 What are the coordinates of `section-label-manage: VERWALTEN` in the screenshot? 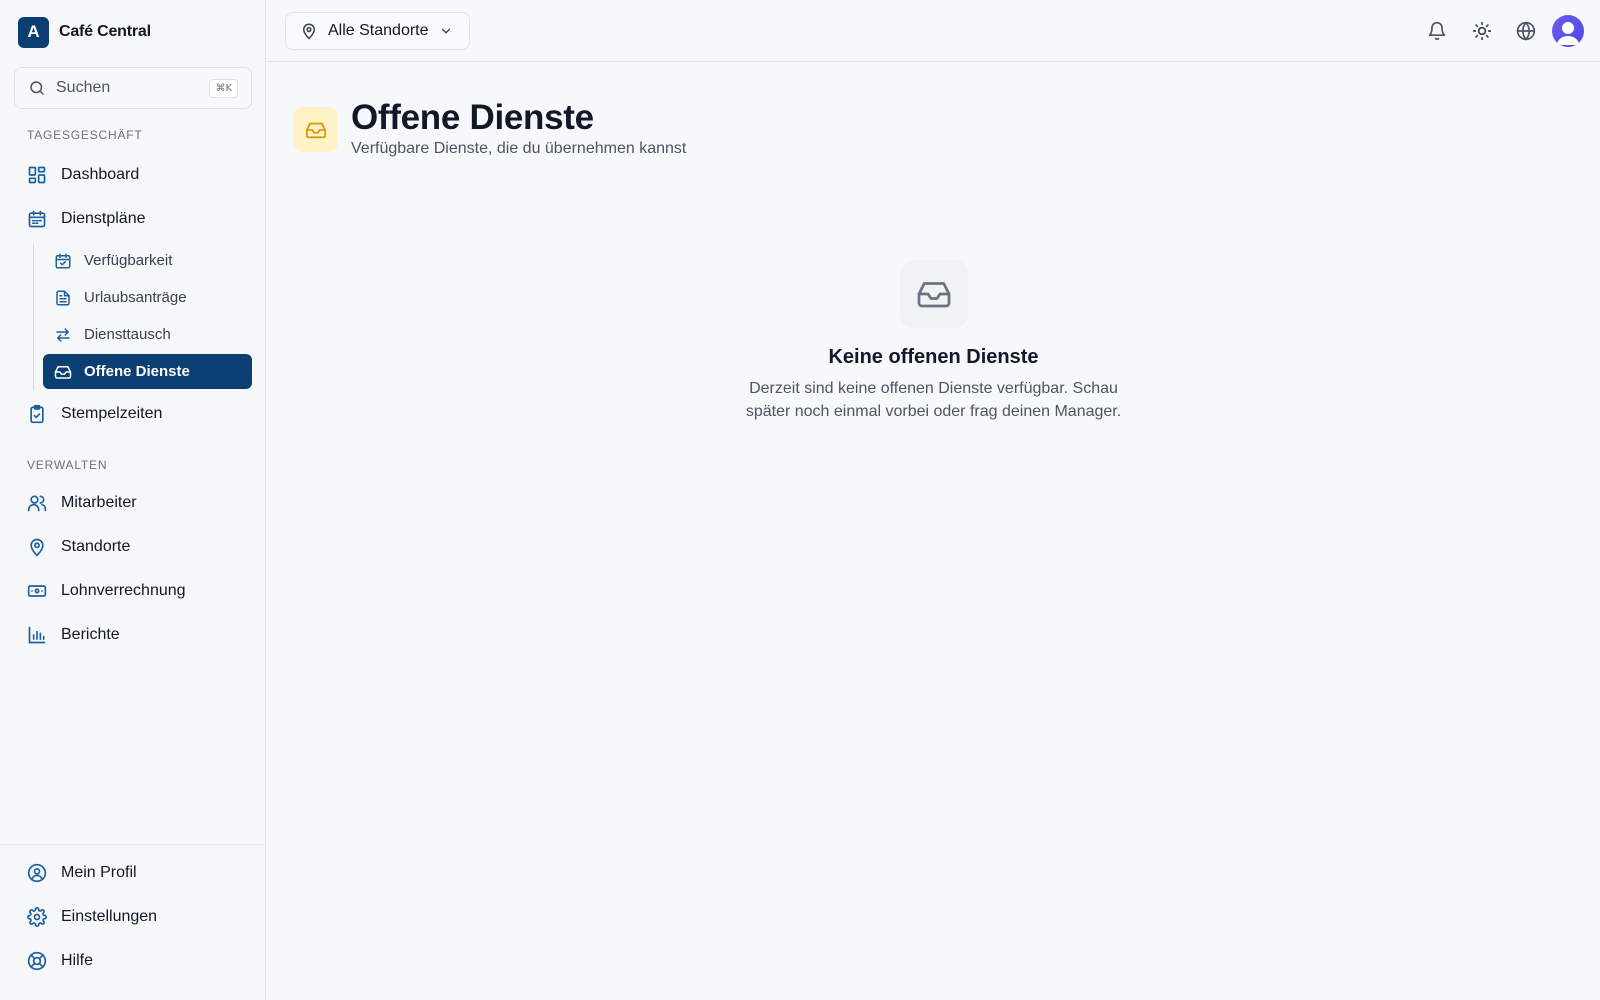 It's located at (67, 465).